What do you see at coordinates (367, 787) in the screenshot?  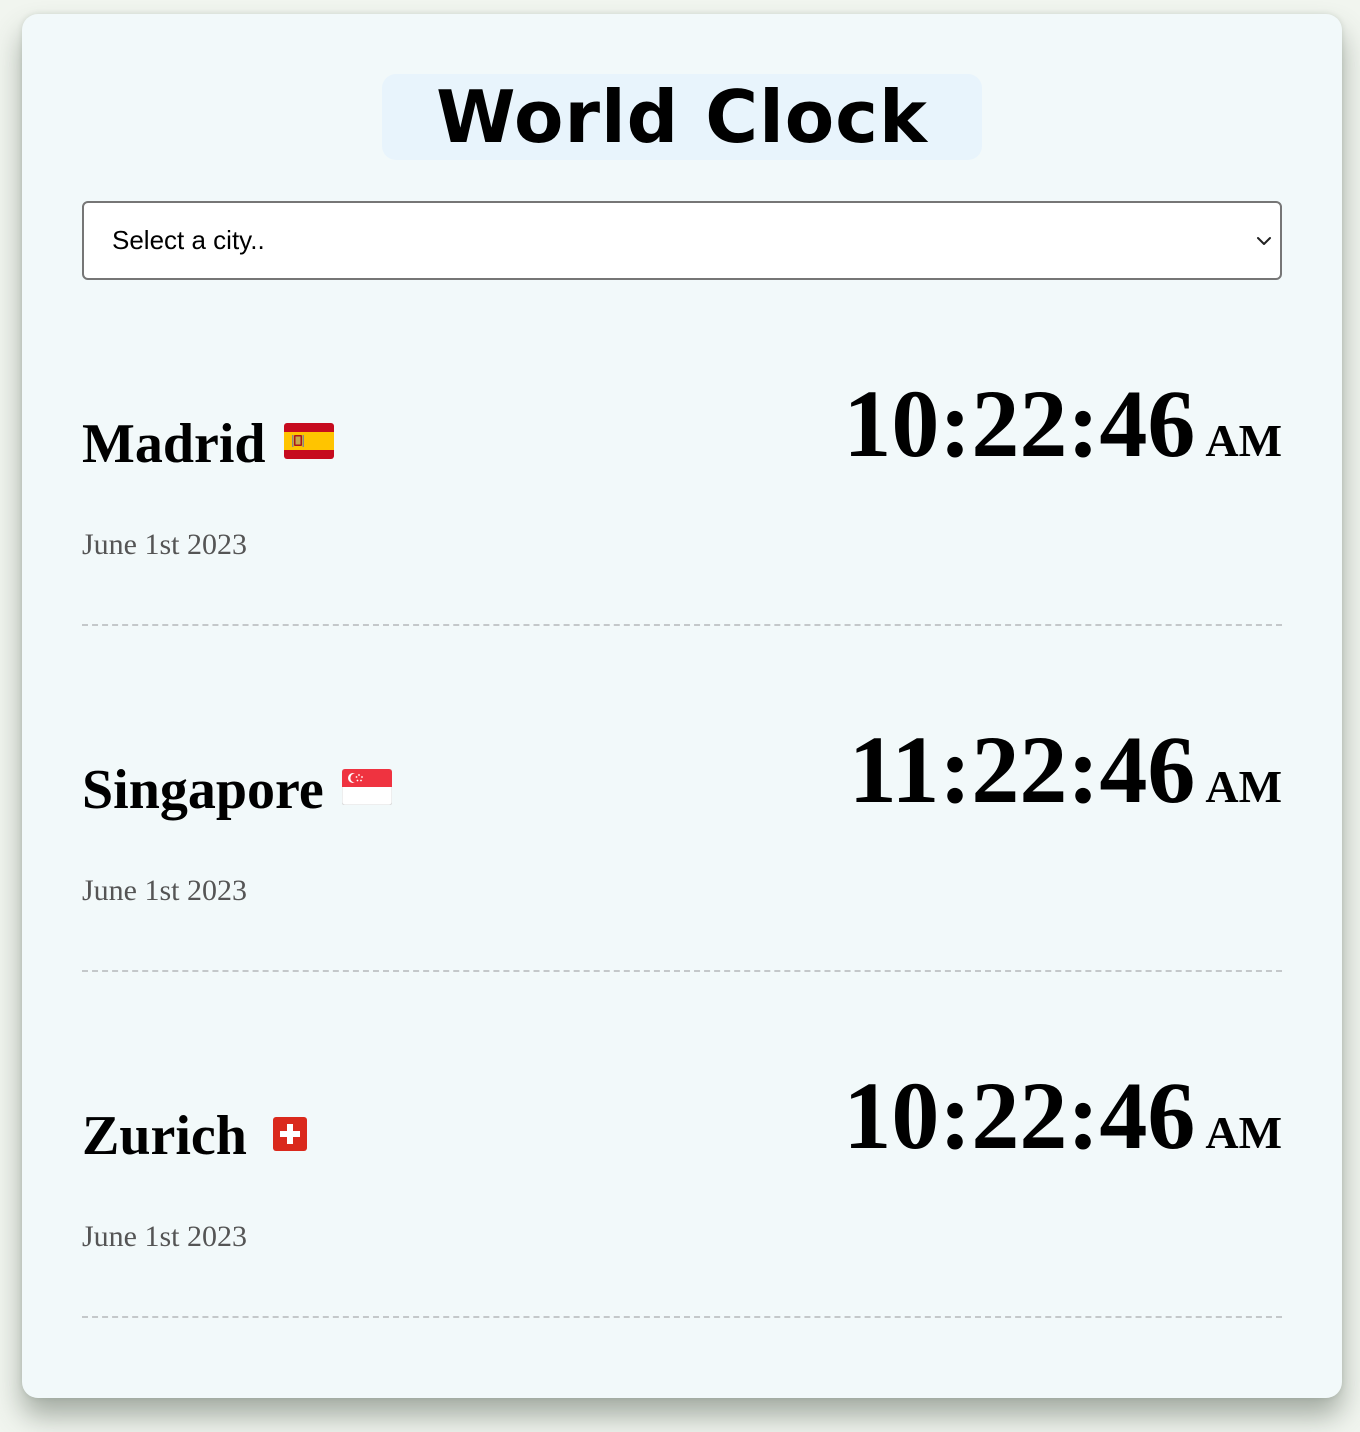 I see `singapore-flag-icon` at bounding box center [367, 787].